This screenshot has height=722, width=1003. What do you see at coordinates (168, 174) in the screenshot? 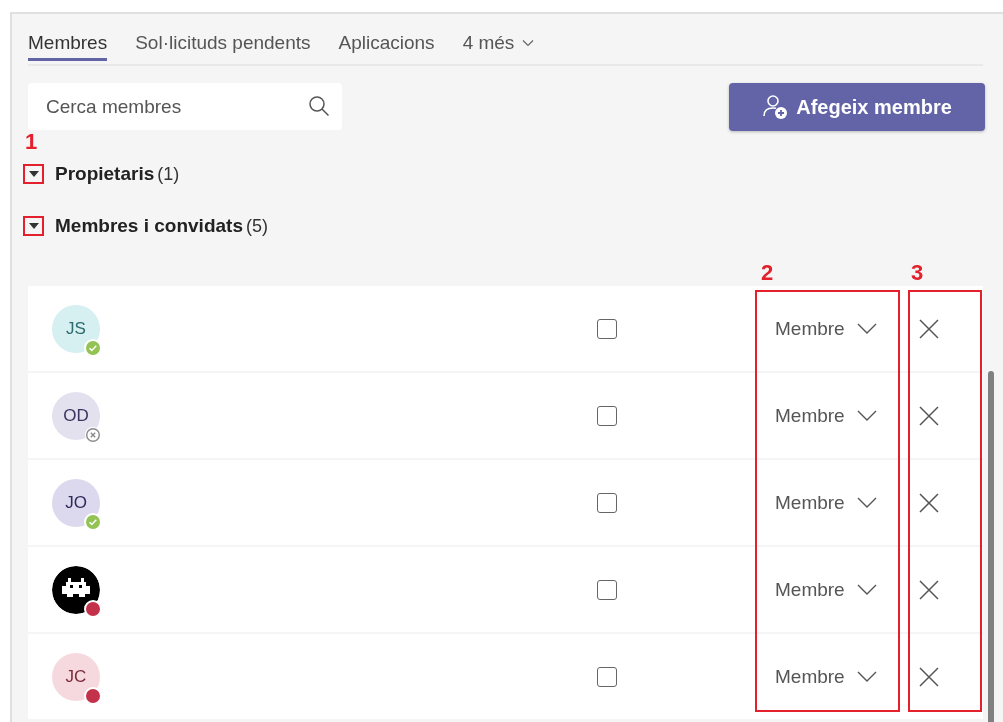
I see `group-count: (1)` at bounding box center [168, 174].